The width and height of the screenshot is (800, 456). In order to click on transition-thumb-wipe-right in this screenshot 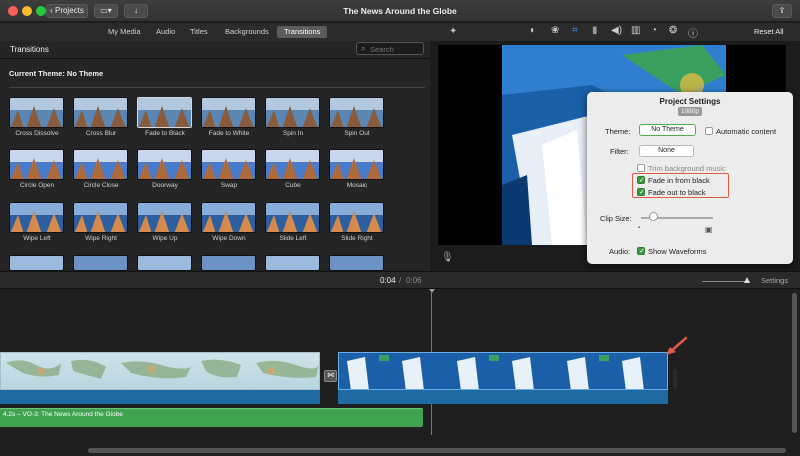, I will do `click(100, 217)`.